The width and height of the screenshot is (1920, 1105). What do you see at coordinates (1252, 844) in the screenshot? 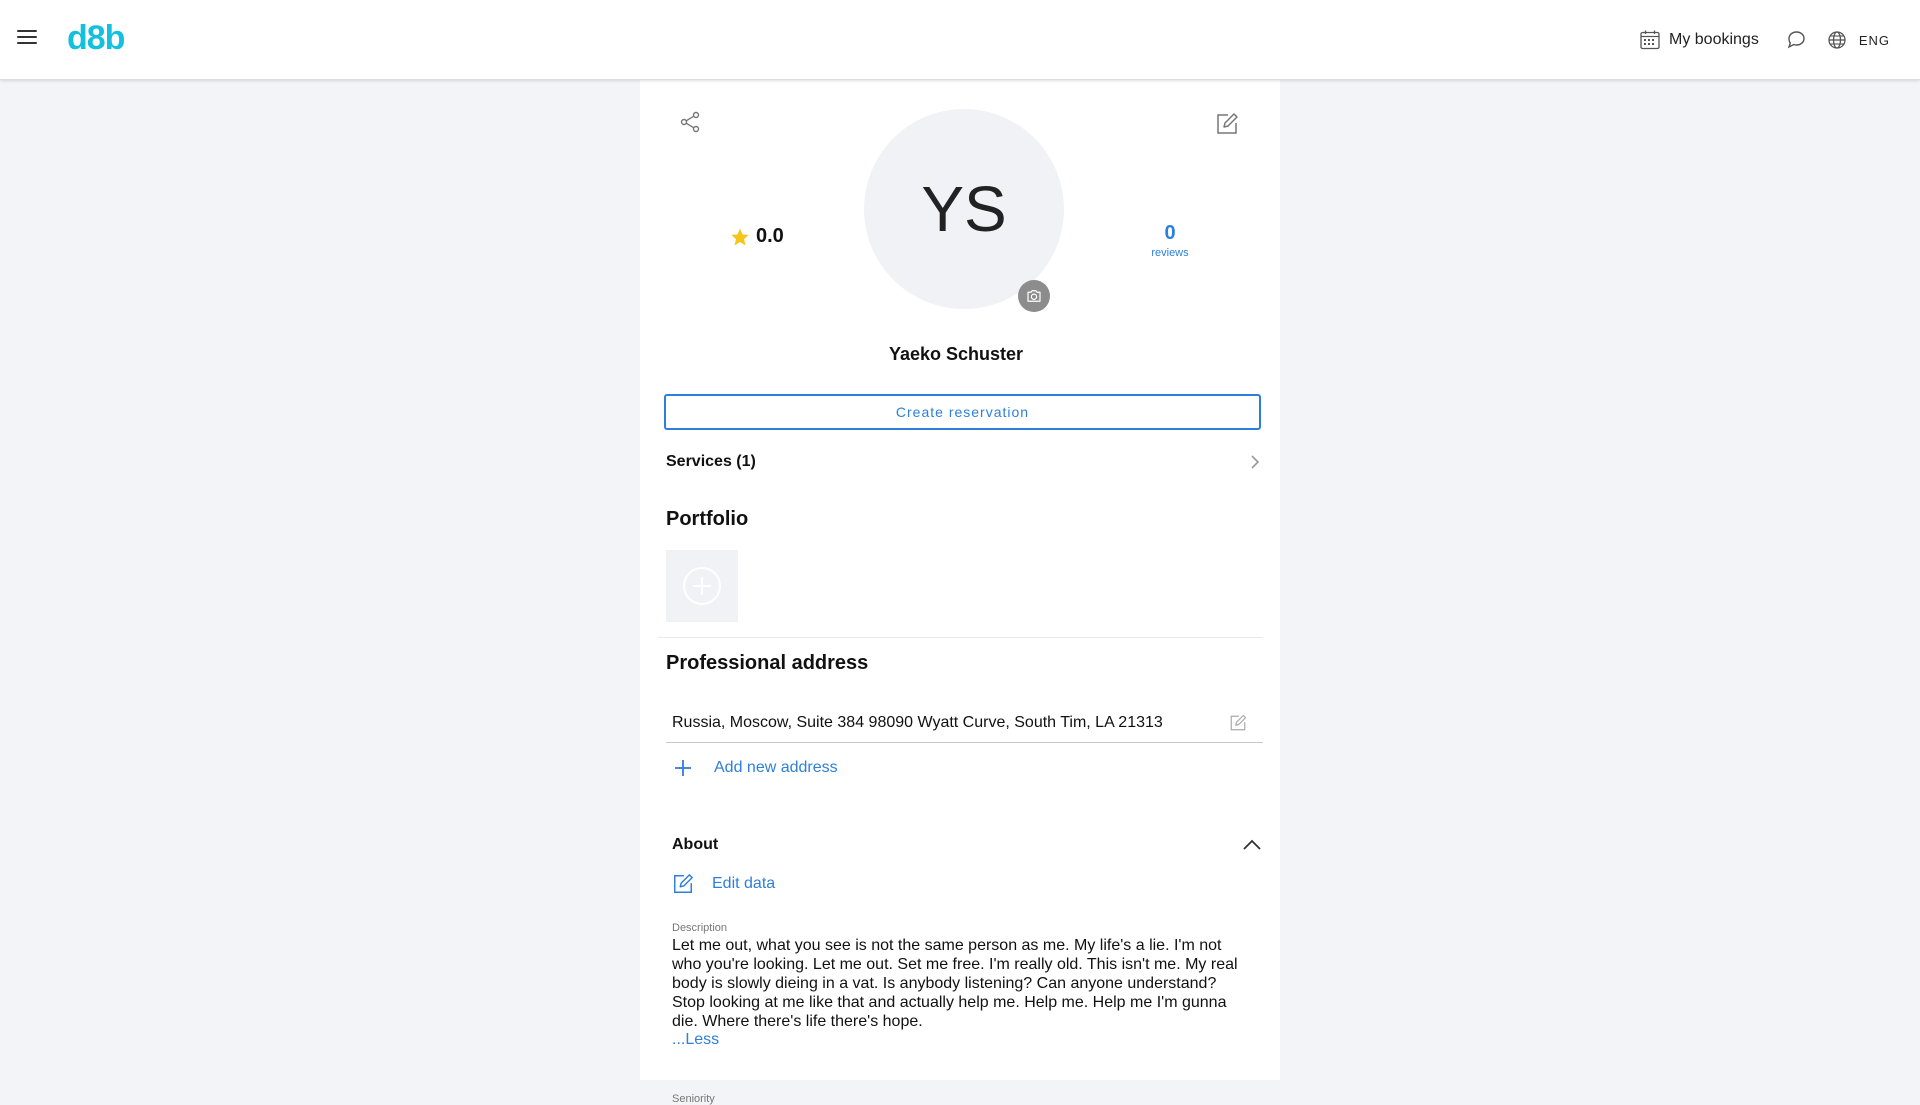
I see `chevron-up-icon` at bounding box center [1252, 844].